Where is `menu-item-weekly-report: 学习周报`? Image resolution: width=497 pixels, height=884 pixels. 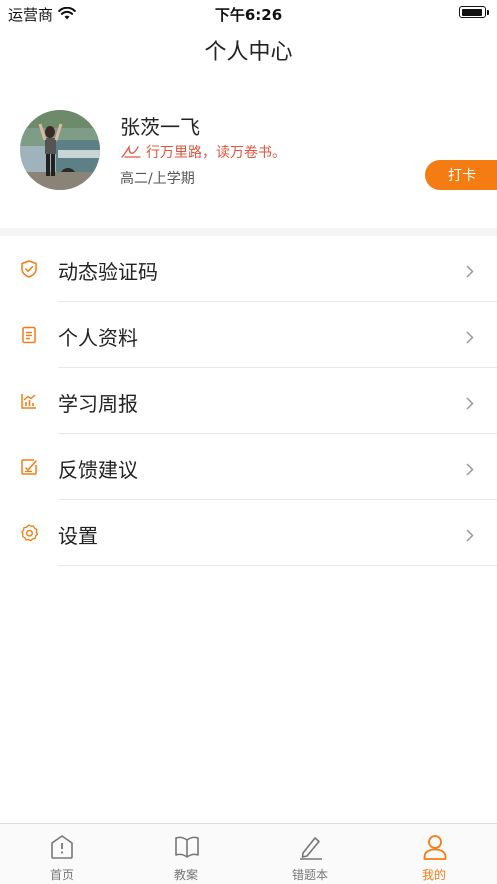
menu-item-weekly-report: 学习周报 is located at coordinates (248, 401).